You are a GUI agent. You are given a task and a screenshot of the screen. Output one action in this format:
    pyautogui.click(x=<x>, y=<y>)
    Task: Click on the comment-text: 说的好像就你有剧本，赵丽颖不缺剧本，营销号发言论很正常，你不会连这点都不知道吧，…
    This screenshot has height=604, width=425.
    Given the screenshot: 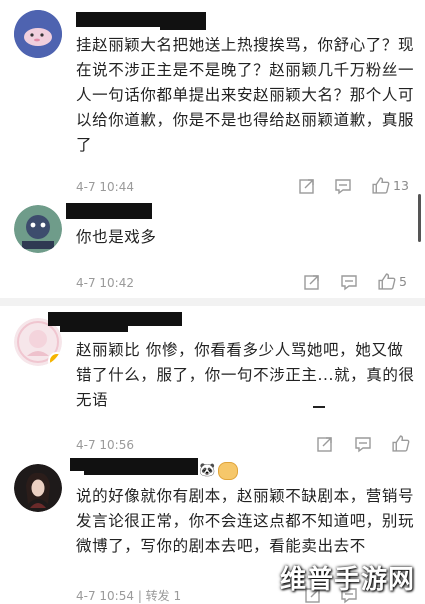 What is the action you would take?
    pyautogui.click(x=245, y=521)
    